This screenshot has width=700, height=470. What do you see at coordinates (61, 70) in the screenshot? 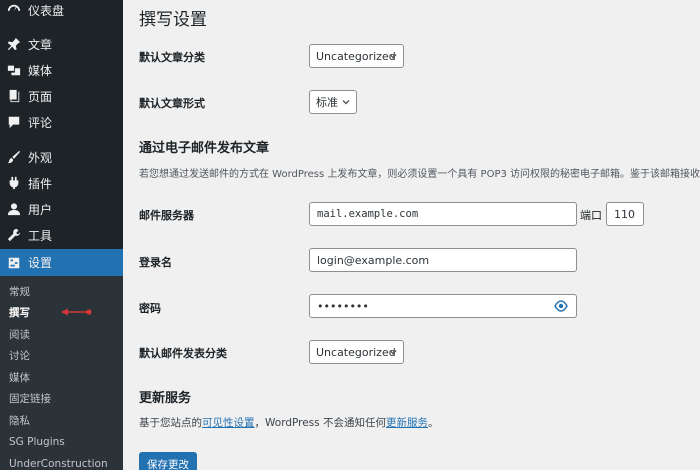
I see `sidebar-item-media: 媒体` at bounding box center [61, 70].